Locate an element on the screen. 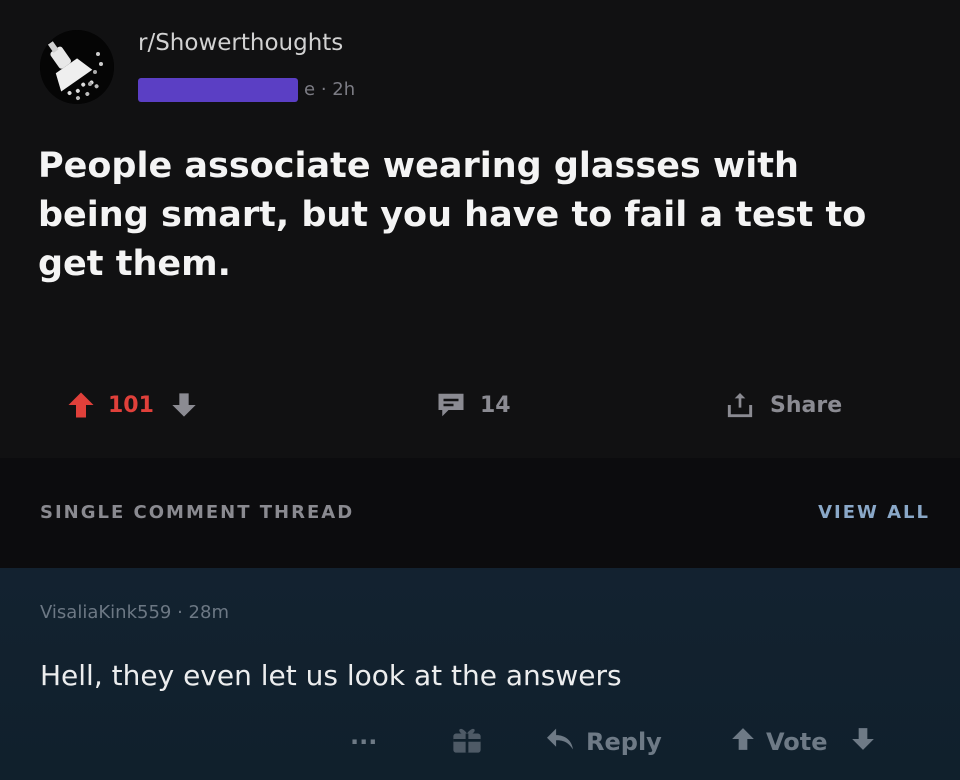 The width and height of the screenshot is (960, 780). subreddit-name: r/Showerthoughts is located at coordinates (240, 43).